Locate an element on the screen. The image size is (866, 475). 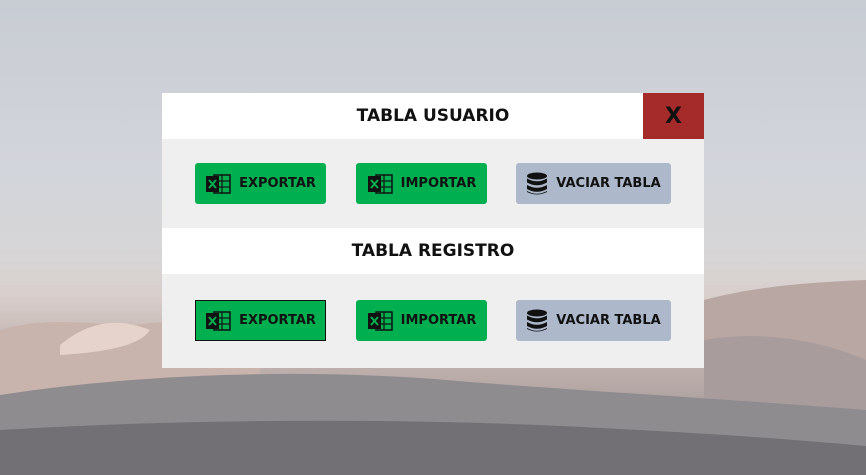
import-registro-button: IMPORTAR is located at coordinates (421, 320).